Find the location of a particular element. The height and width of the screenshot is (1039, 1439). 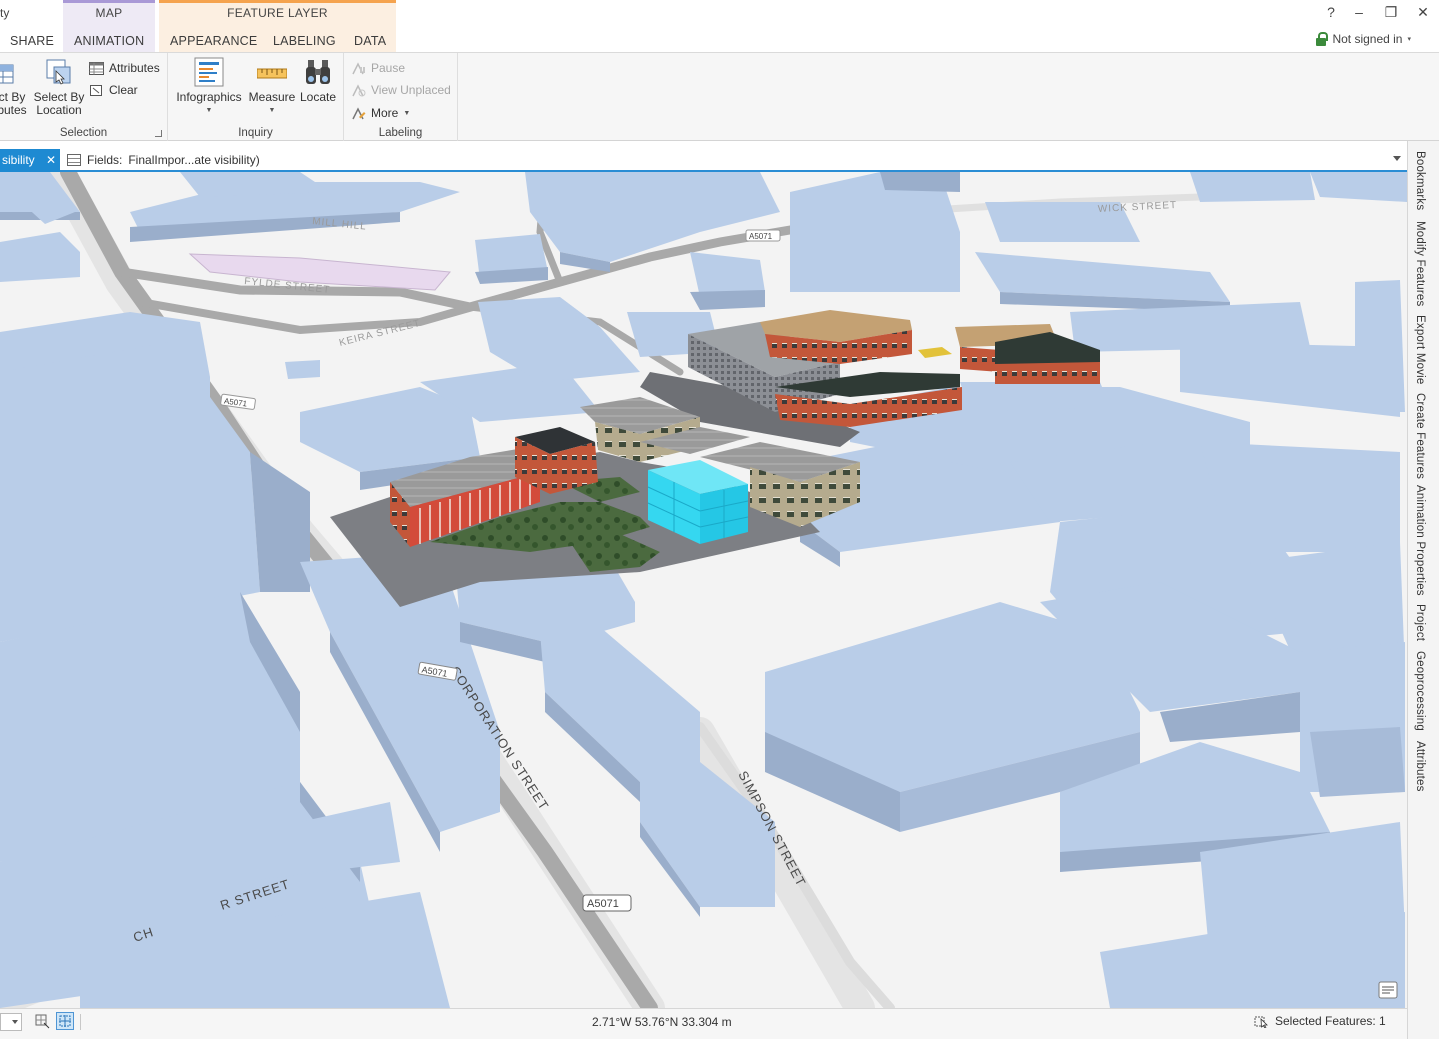

view-unplaced-label: View Unplaced is located at coordinates (411, 90).